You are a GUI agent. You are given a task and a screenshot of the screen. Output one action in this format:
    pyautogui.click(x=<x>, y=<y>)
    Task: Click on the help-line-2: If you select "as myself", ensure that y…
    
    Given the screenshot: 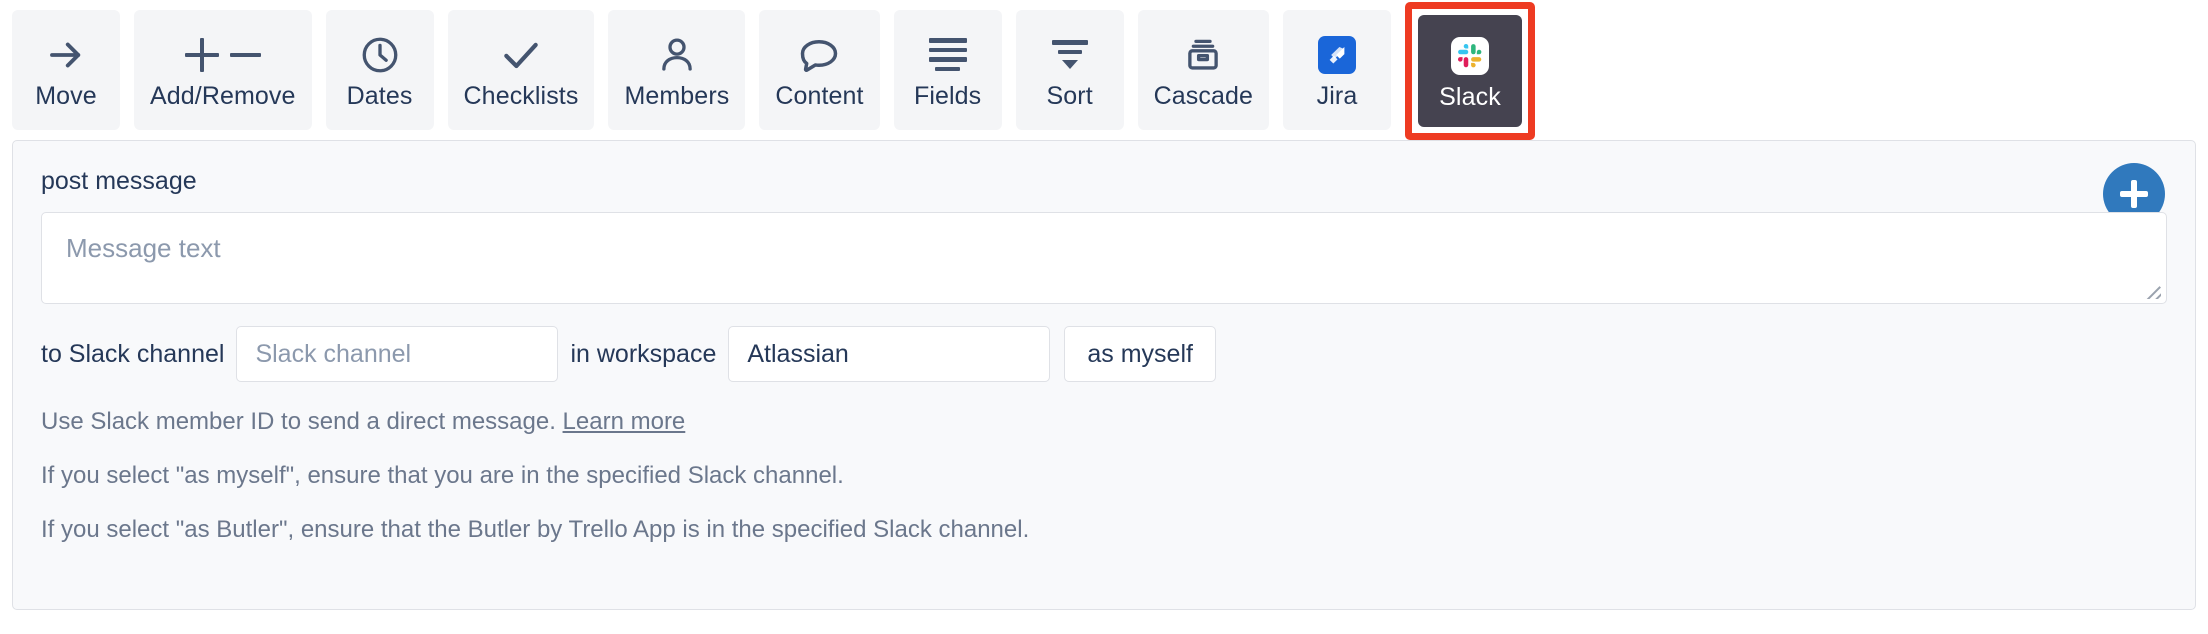 What is the action you would take?
    pyautogui.click(x=442, y=475)
    